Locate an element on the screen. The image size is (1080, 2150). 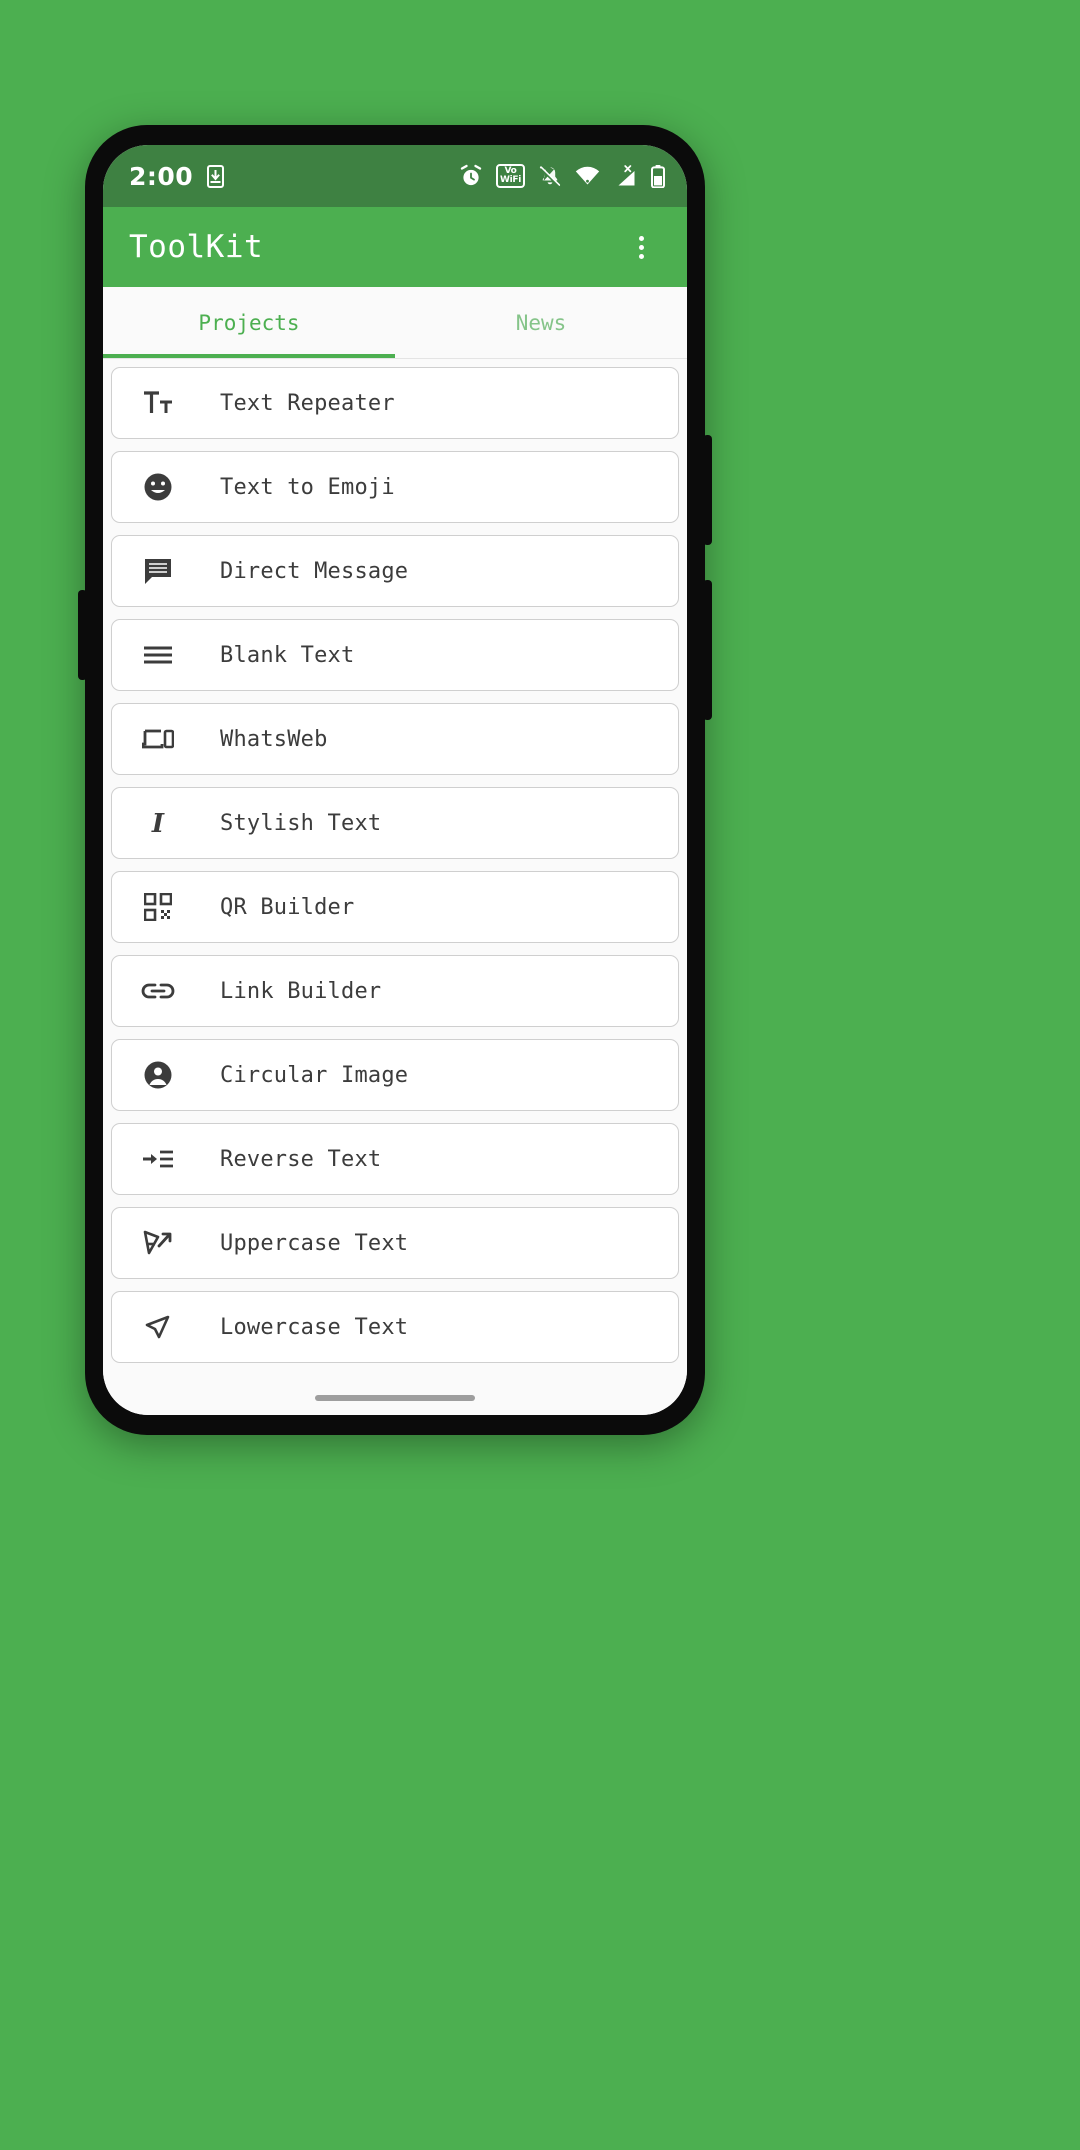
list-item: I Stylish Text is located at coordinates (395, 823).